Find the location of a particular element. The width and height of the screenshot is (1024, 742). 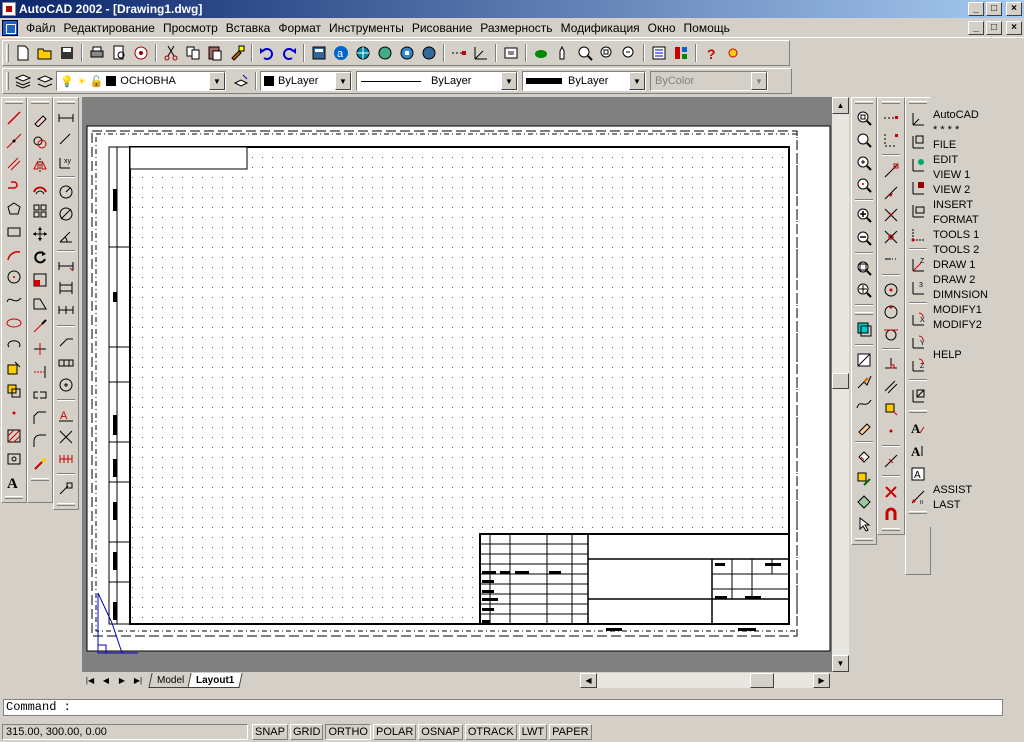

screen-menu-insert: INSERT is located at coordinates (977, 205).